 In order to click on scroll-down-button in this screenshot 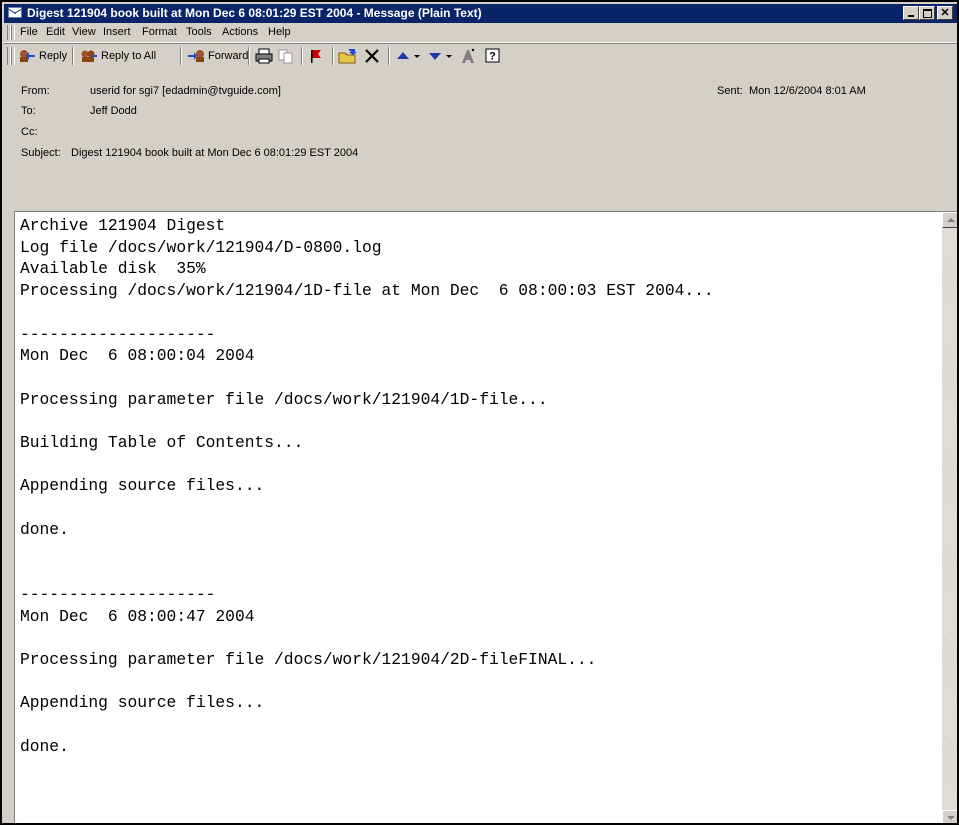, I will do `click(949, 816)`.